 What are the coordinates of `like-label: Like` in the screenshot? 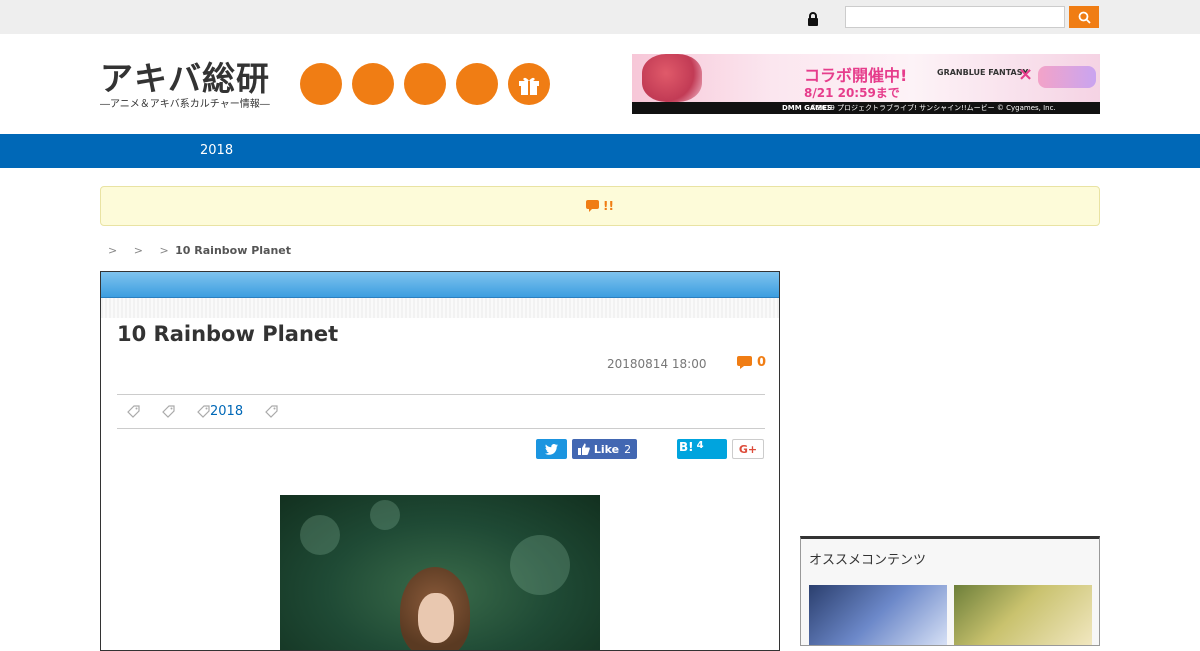 It's located at (606, 449).